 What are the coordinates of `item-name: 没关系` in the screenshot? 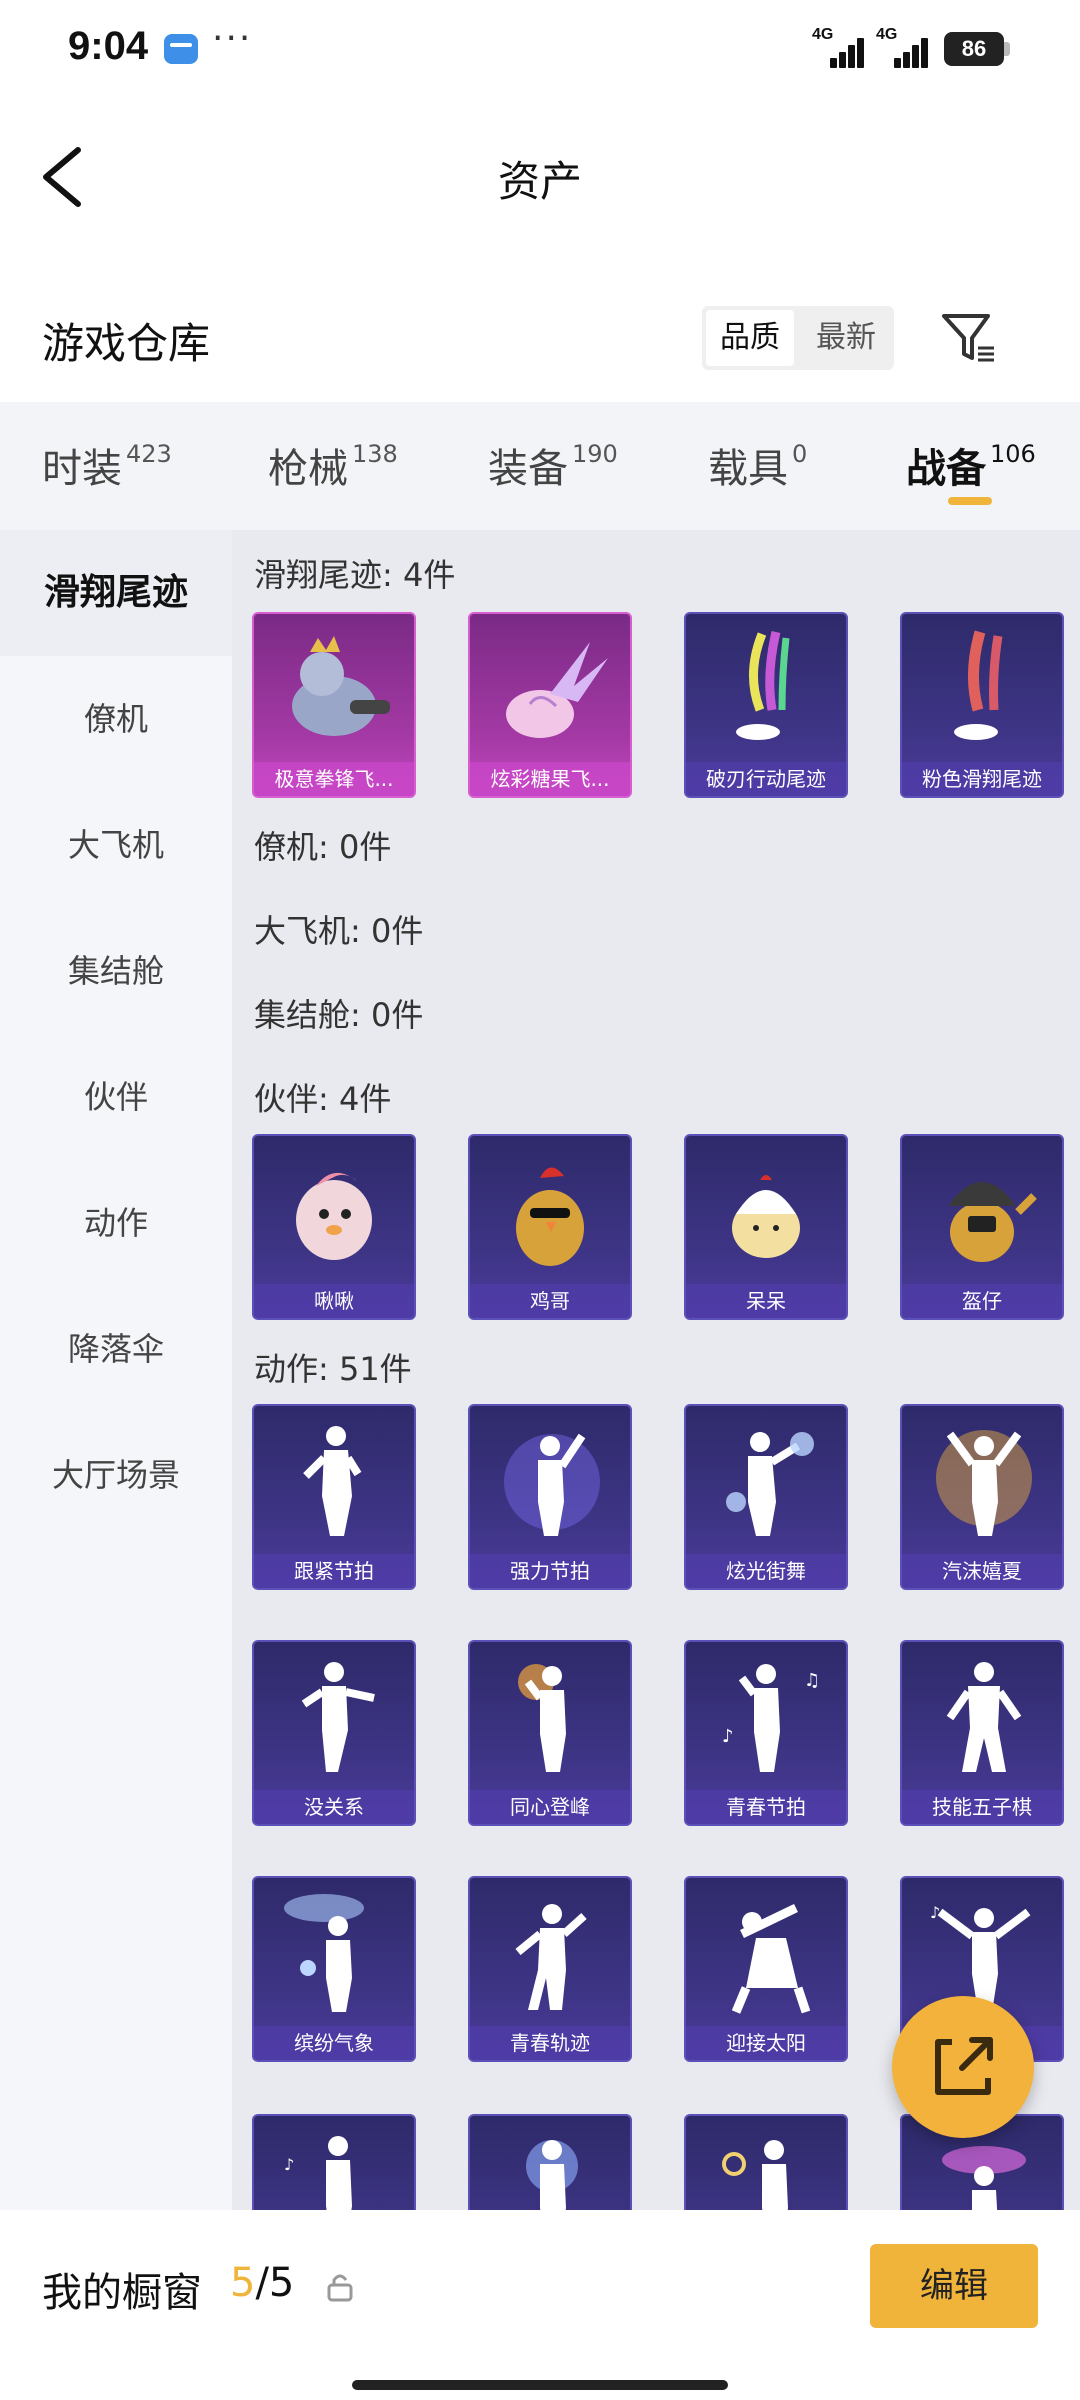 It's located at (334, 1807).